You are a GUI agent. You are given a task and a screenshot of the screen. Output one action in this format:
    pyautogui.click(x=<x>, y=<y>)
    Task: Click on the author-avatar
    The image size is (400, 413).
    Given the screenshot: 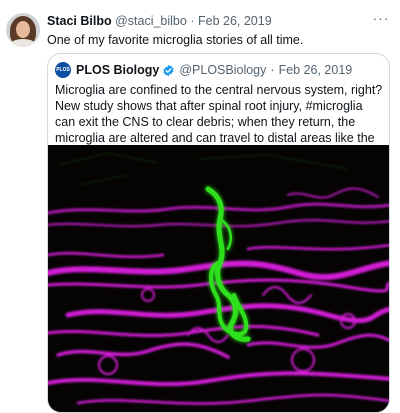 What is the action you would take?
    pyautogui.click(x=23, y=30)
    